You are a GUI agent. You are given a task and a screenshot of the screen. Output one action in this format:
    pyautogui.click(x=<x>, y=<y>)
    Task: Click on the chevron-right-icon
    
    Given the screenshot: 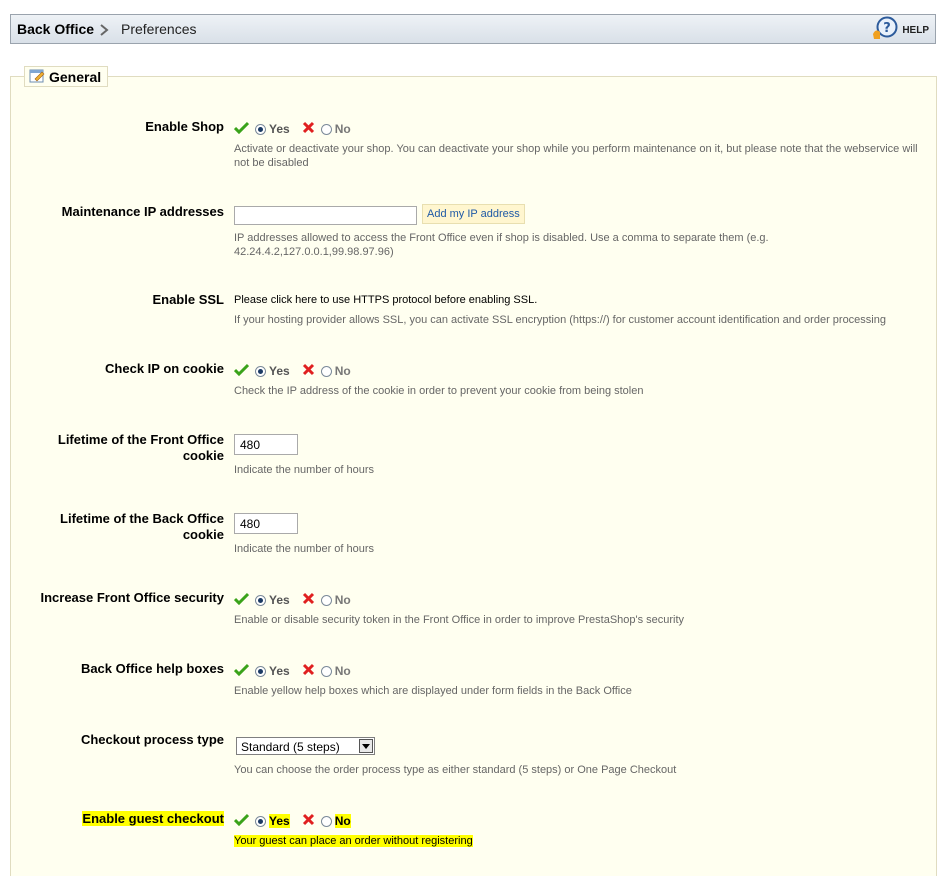 What is the action you would take?
    pyautogui.click(x=104, y=32)
    